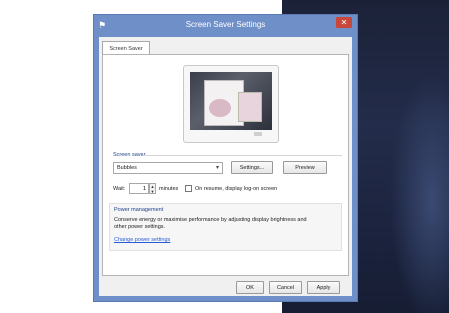 This screenshot has width=449, height=313. Describe the element at coordinates (152, 191) in the screenshot. I see `spin-down-icon: ▼` at that location.